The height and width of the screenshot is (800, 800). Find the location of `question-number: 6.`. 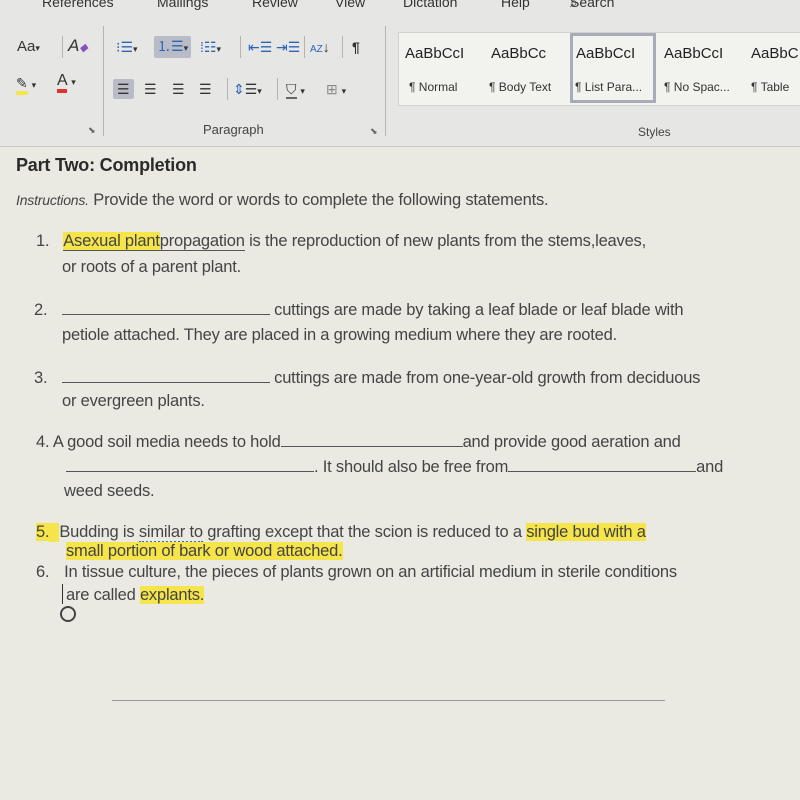

question-number: 6. is located at coordinates (43, 572).